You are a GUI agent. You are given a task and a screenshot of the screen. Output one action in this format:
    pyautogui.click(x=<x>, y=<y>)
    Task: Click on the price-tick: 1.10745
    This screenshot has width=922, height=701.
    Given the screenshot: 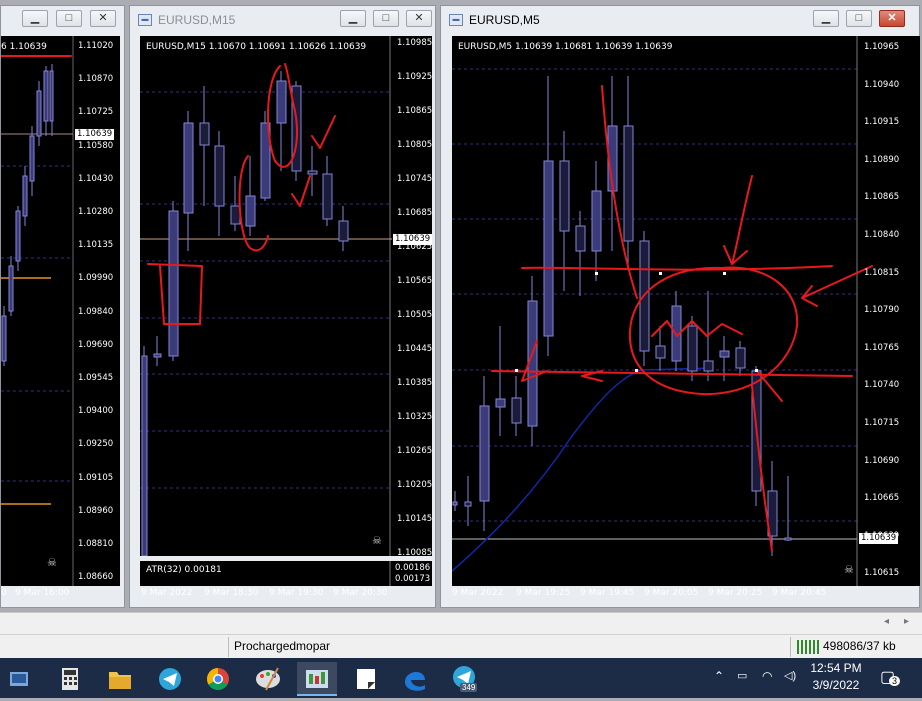 What is the action you would take?
    pyautogui.click(x=414, y=179)
    